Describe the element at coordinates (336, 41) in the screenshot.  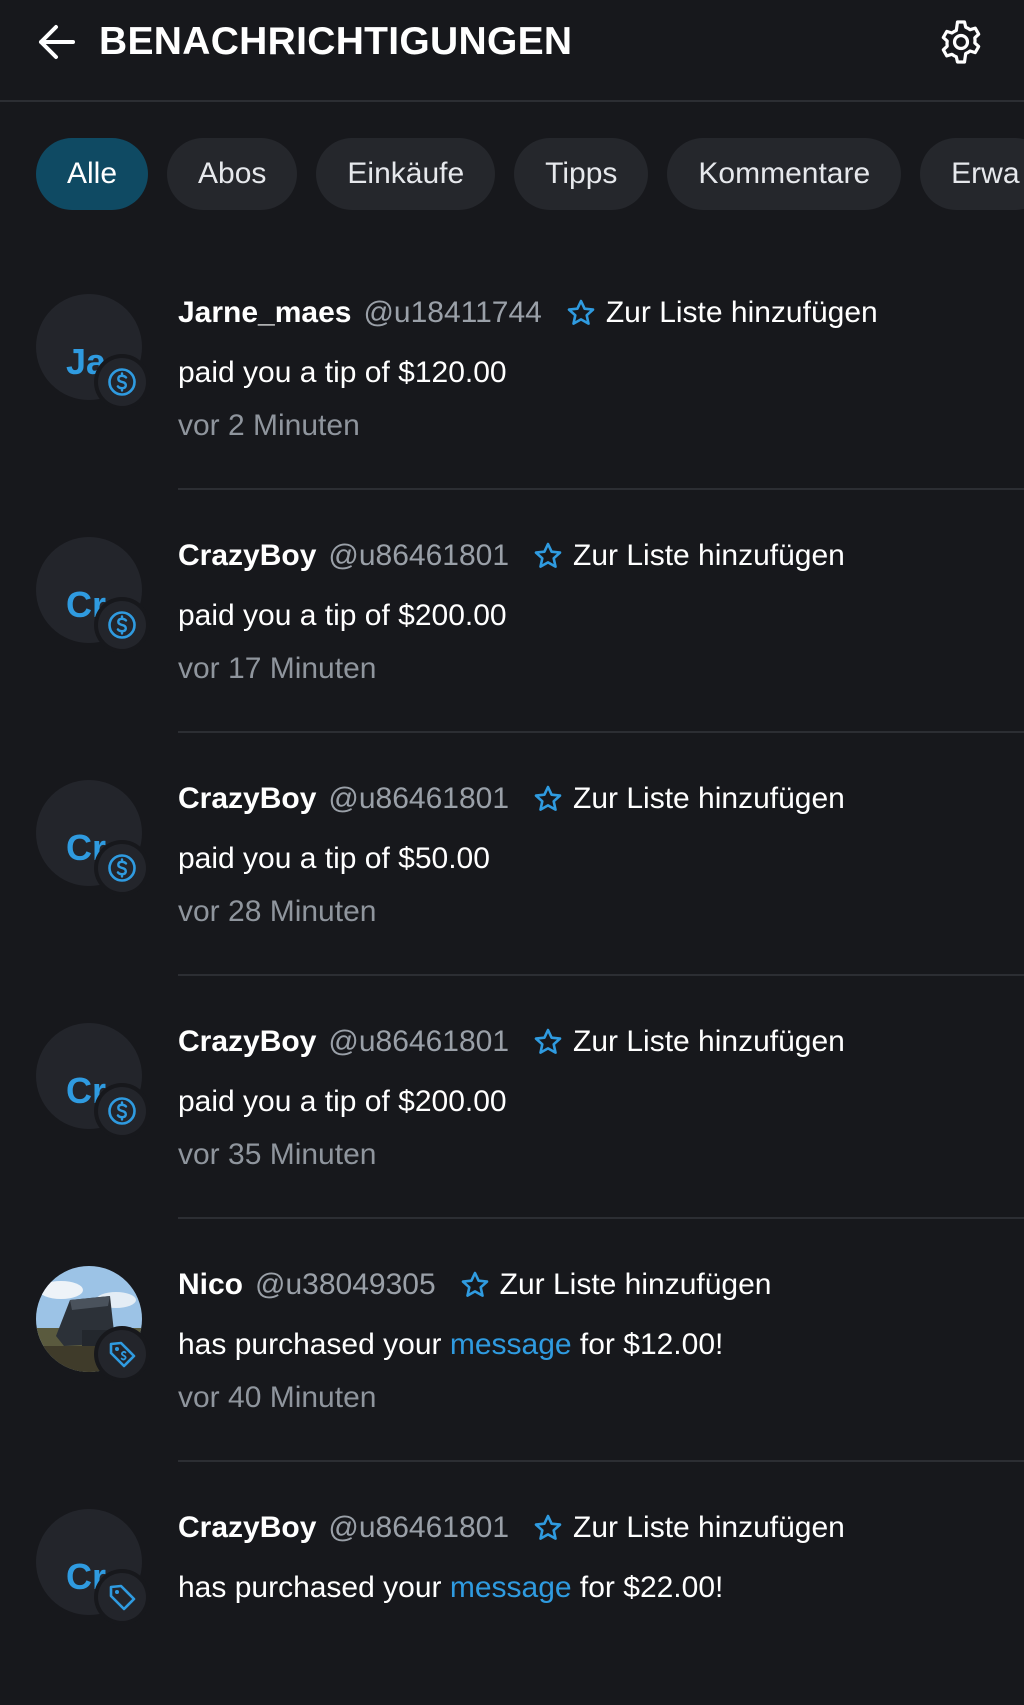
I see `page-title: BENACHRICHTIGUNGEN` at that location.